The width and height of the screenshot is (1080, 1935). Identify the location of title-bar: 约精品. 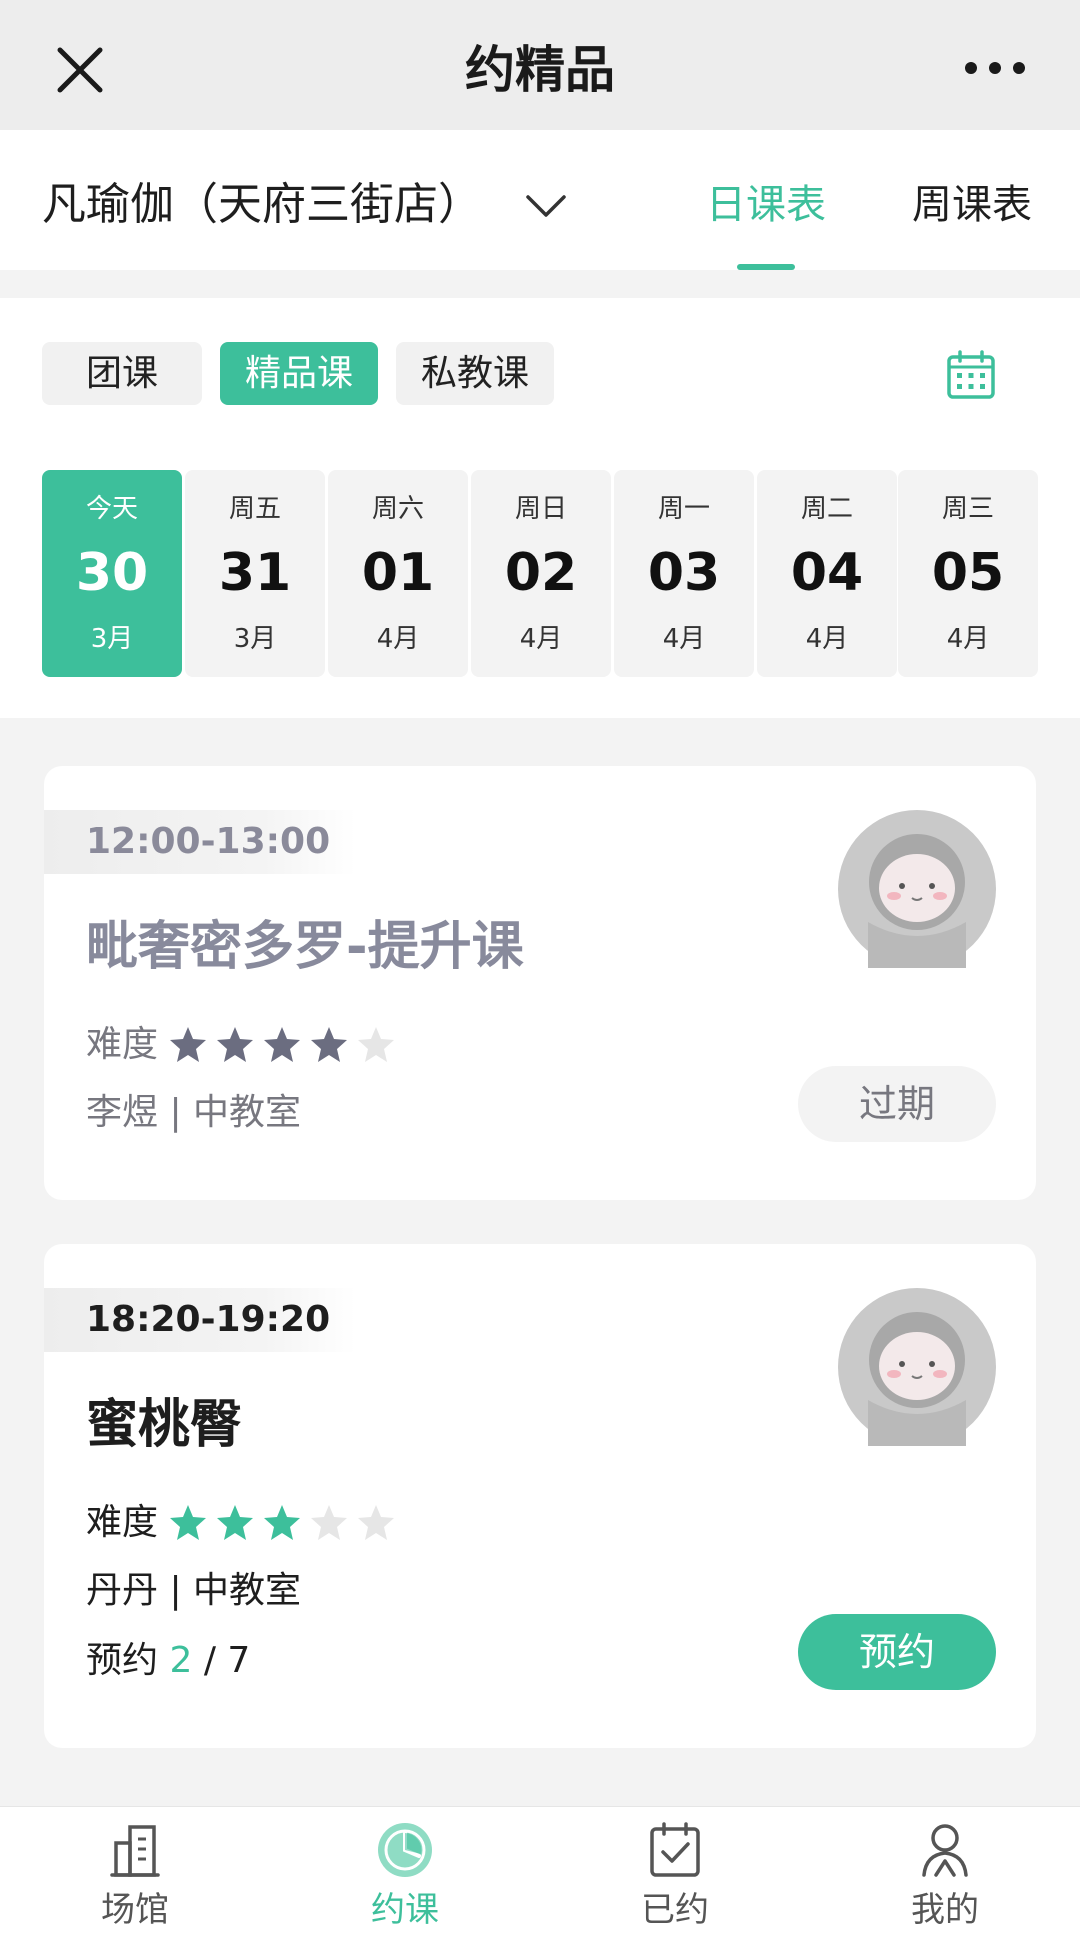
(540, 65).